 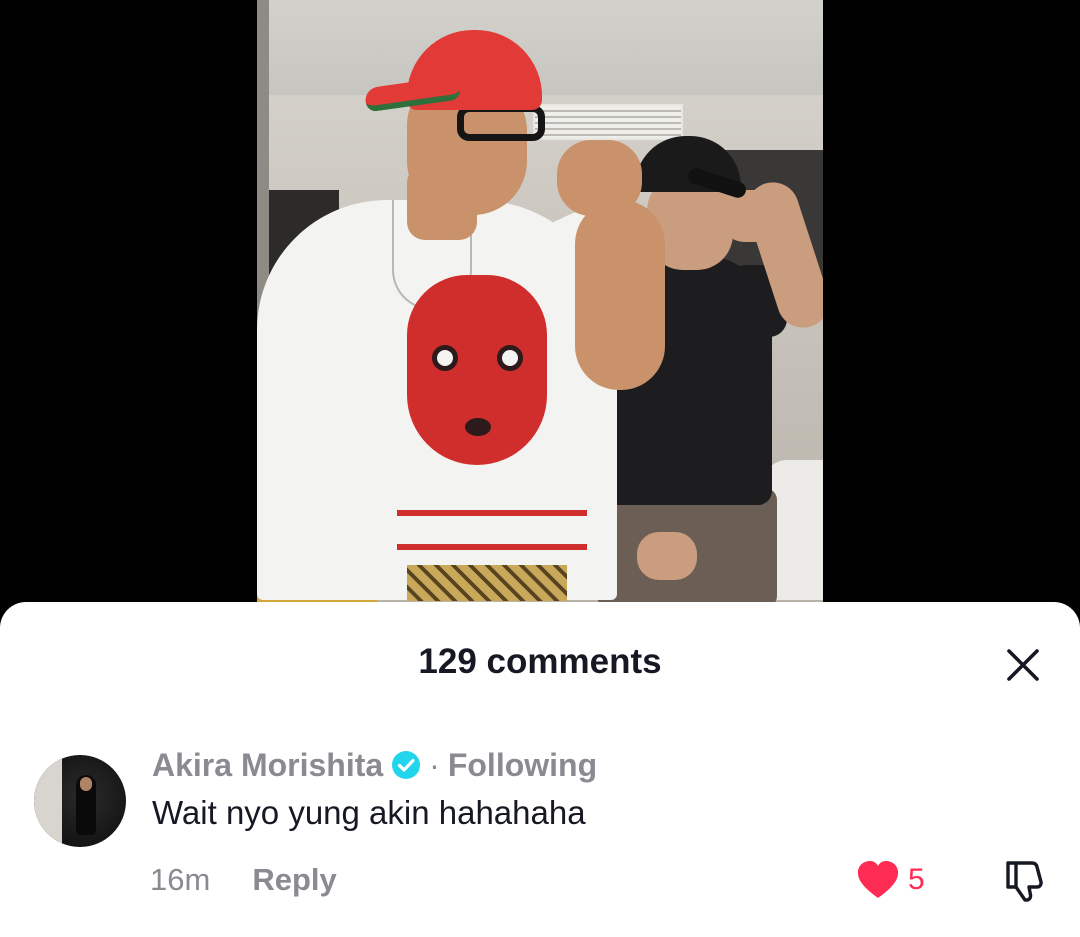 I want to click on comment-meta: 16m Reply, so click(x=243, y=880).